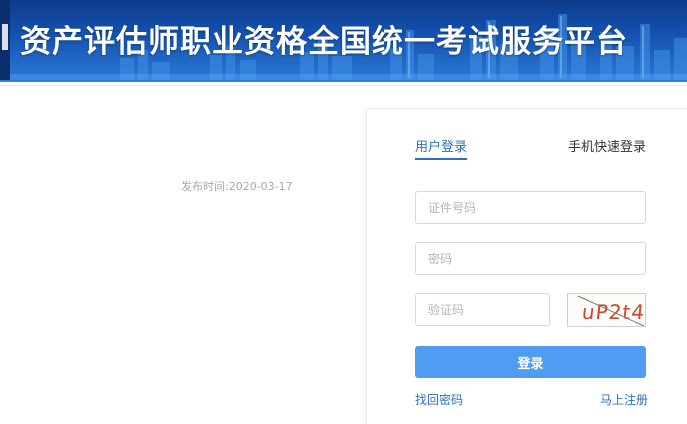 This screenshot has height=424, width=687. I want to click on tab-phone-login: 手机快速登录, so click(607, 145).